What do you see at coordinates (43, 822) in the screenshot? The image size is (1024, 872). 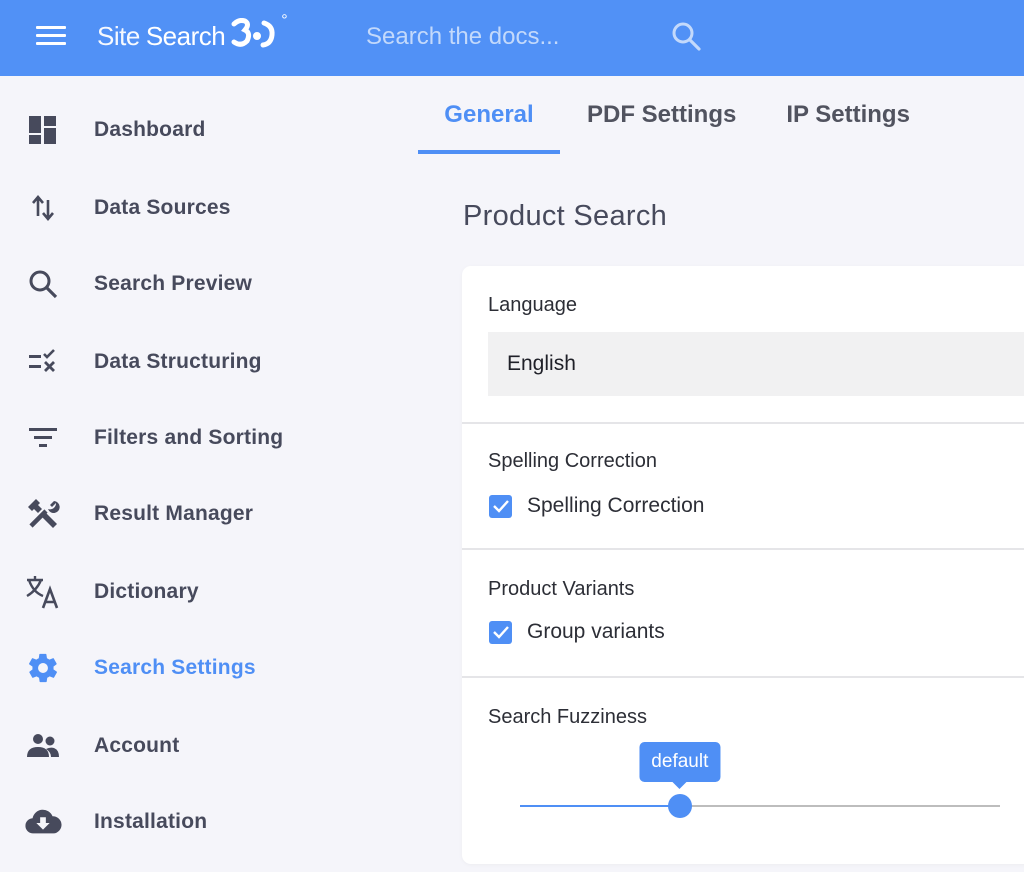 I see `cloud-download-icon` at bounding box center [43, 822].